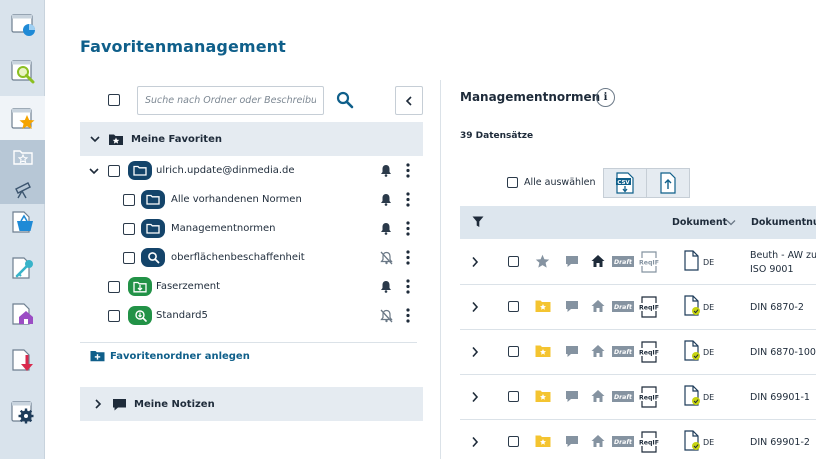 Image resolution: width=816 pixels, height=459 pixels. Describe the element at coordinates (188, 286) in the screenshot. I see `folder-name: Faserzement` at that location.